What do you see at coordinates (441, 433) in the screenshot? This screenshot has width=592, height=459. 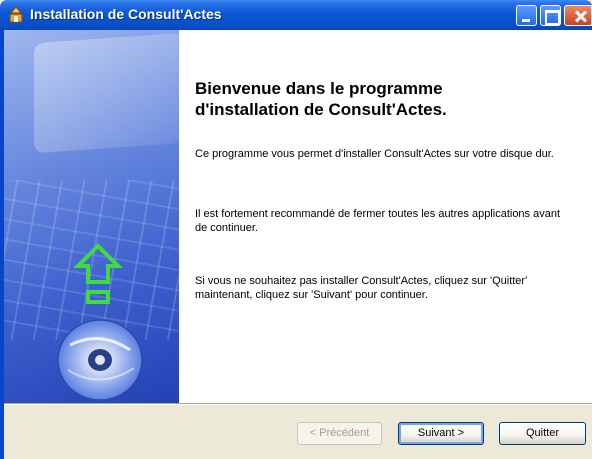 I see `next-button: Suivant >` at bounding box center [441, 433].